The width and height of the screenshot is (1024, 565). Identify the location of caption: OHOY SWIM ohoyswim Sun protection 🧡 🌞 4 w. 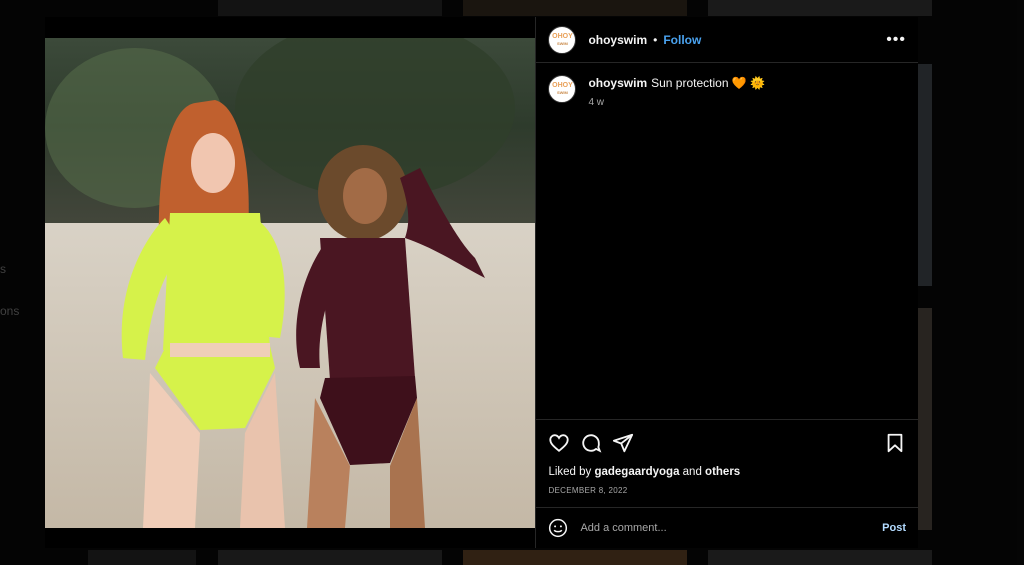
(727, 91).